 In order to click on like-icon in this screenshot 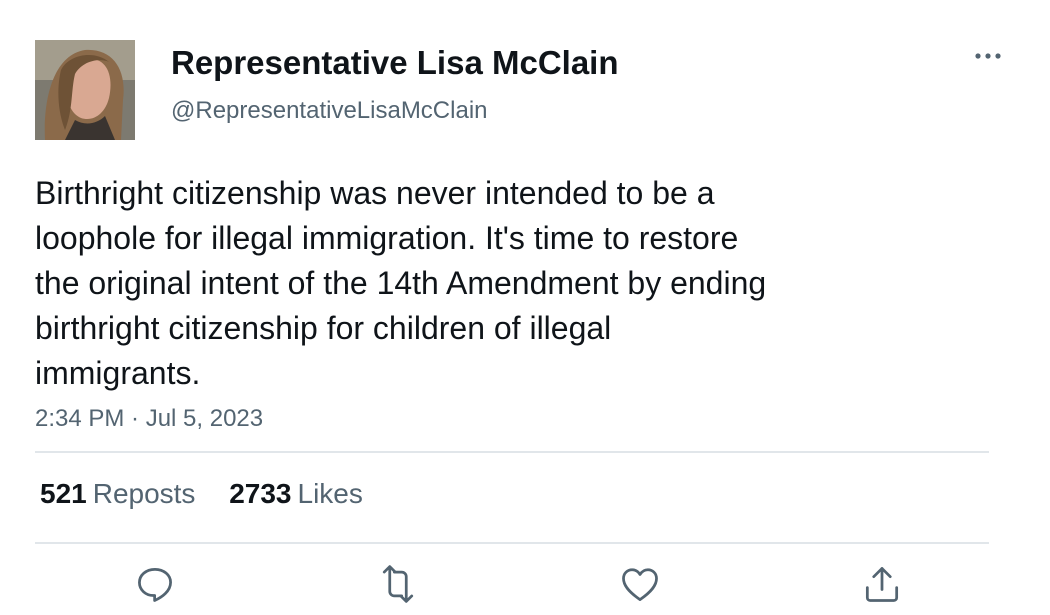, I will do `click(640, 584)`.